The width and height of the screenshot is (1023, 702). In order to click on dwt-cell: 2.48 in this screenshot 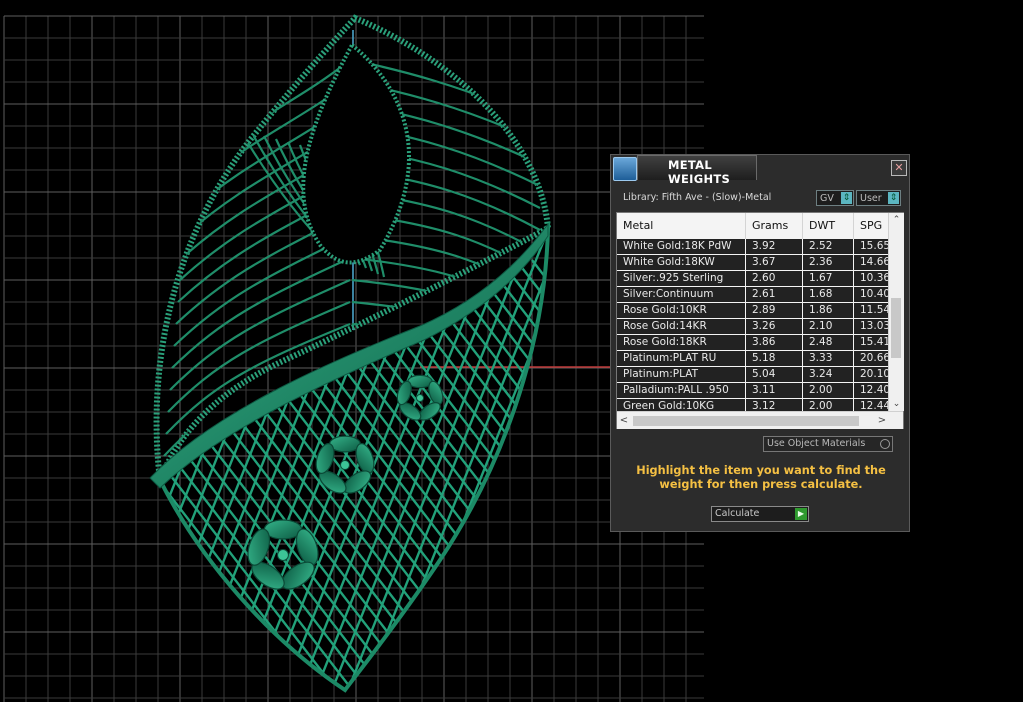, I will do `click(828, 342)`.